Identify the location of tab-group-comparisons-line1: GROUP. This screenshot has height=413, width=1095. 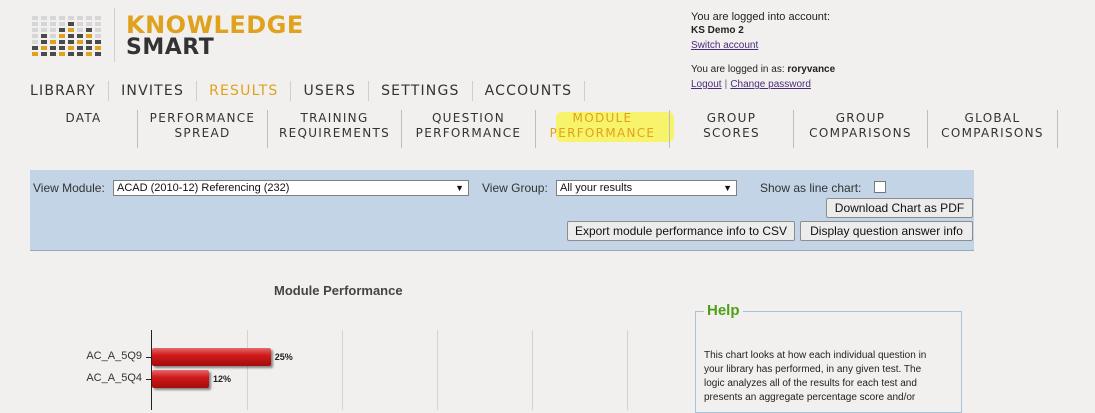
(860, 118).